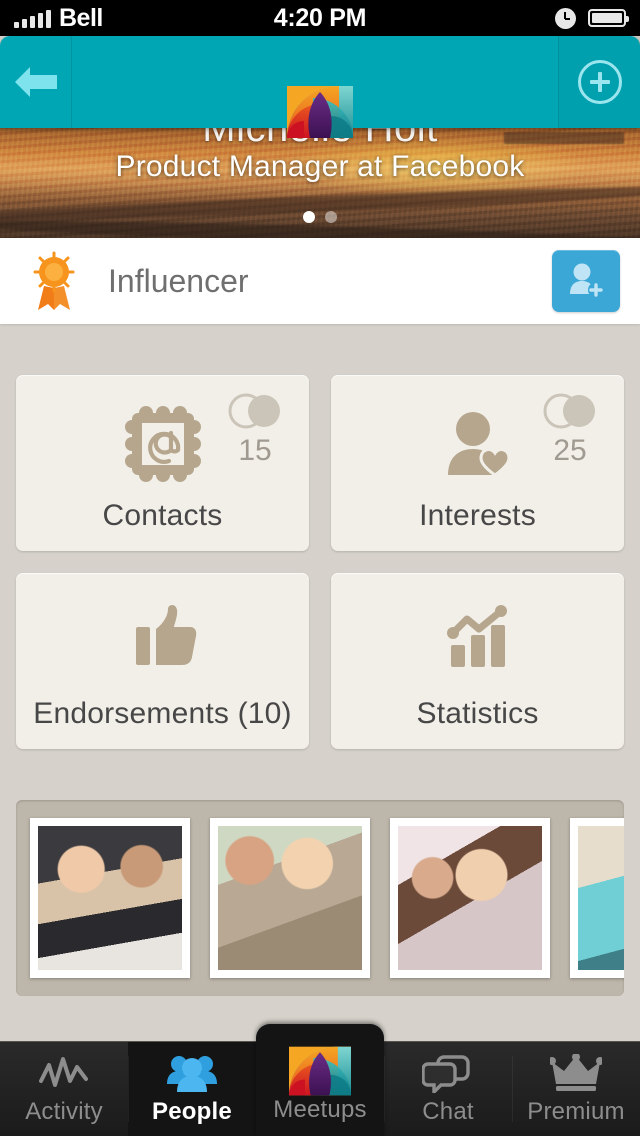  I want to click on status-bar-time: 4:20 PM, so click(320, 17).